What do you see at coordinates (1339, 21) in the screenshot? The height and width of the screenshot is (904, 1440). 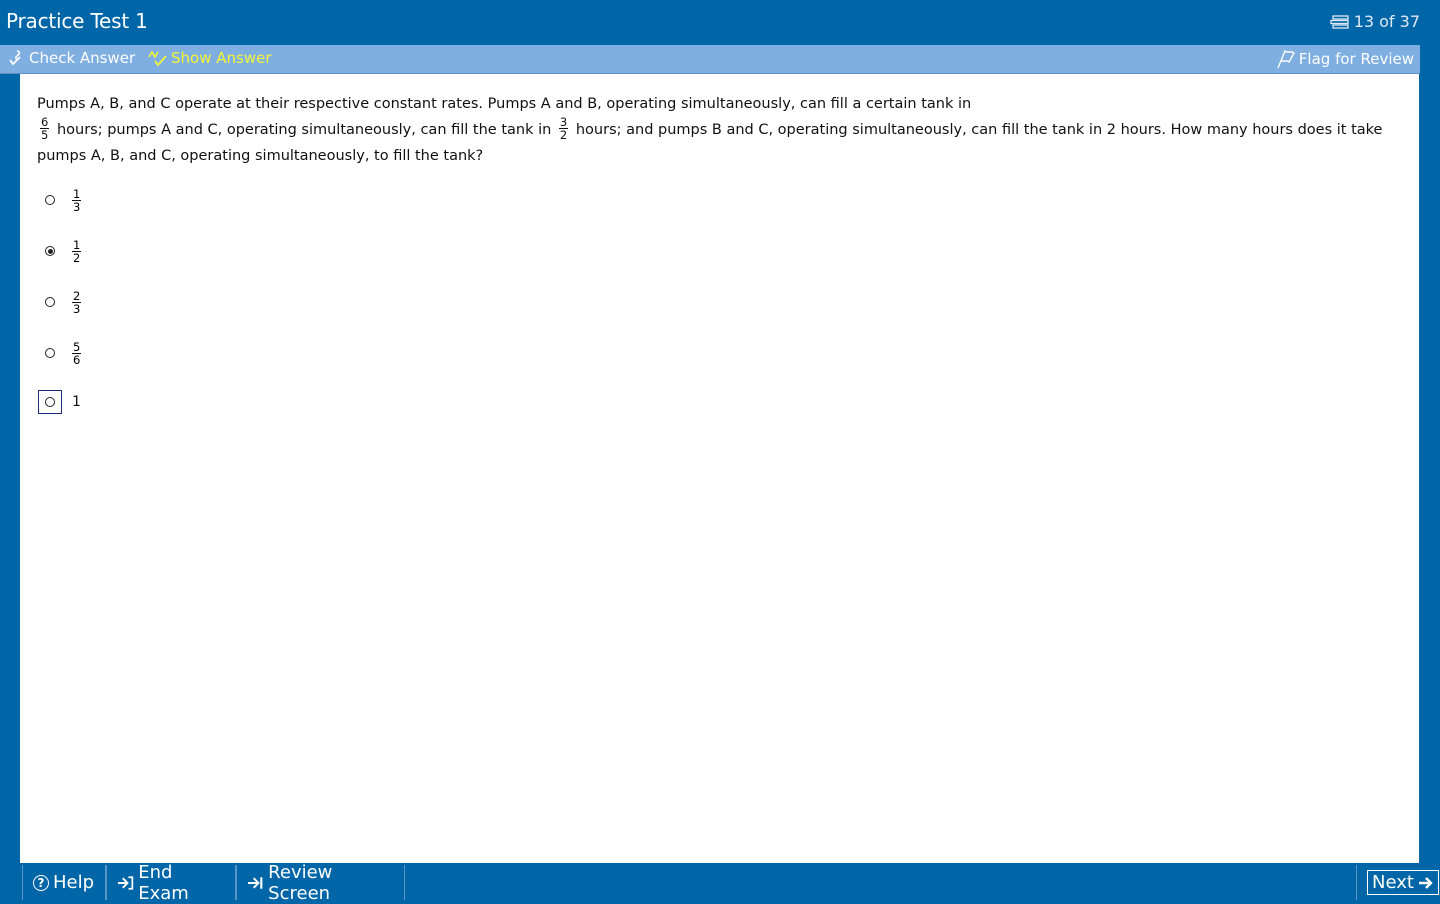 I see `question-counter-icon` at bounding box center [1339, 21].